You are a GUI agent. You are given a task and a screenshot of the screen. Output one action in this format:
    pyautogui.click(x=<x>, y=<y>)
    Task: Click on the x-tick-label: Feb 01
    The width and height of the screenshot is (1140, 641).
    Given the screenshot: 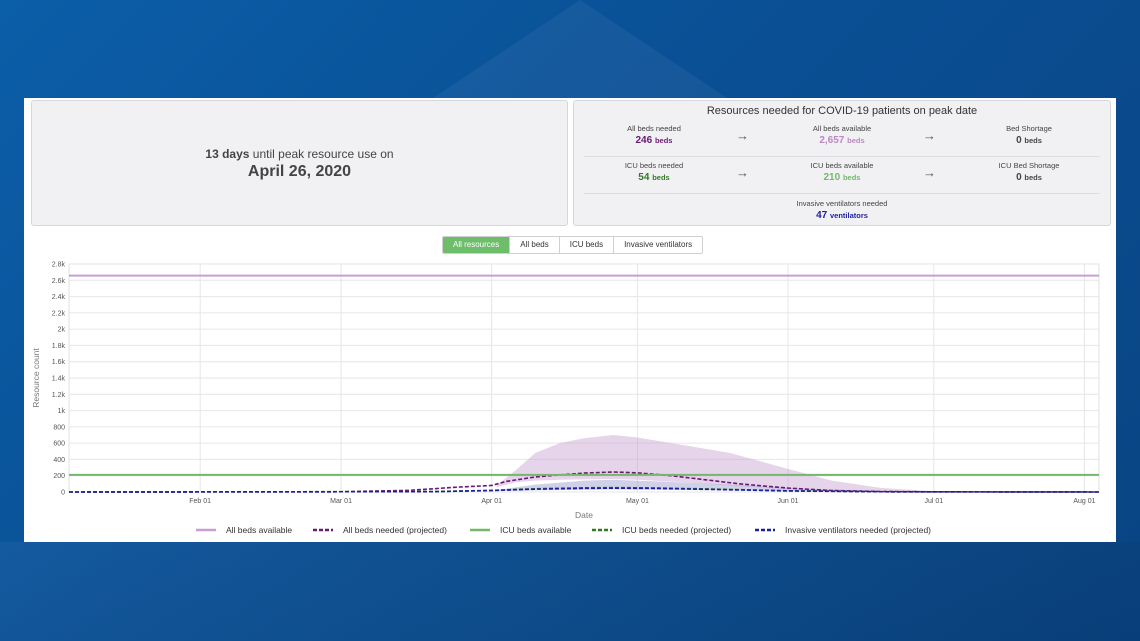 What is the action you would take?
    pyautogui.click(x=200, y=501)
    